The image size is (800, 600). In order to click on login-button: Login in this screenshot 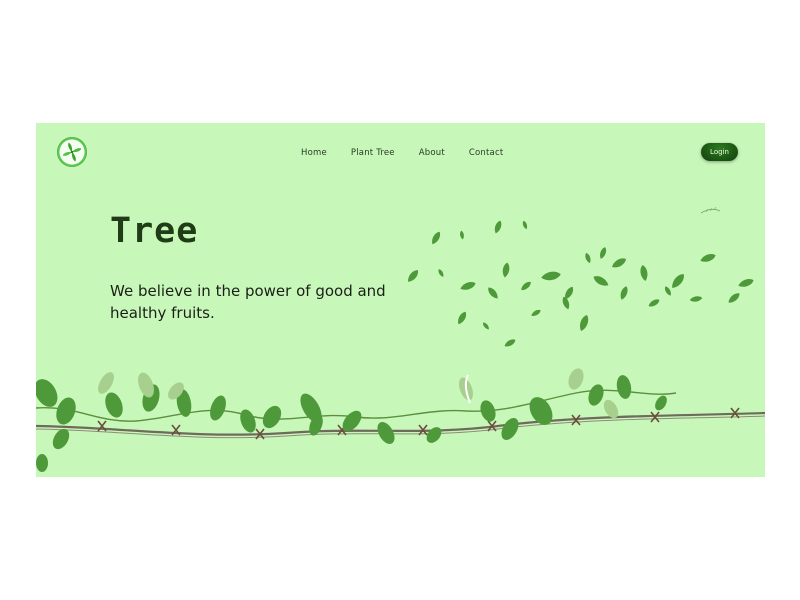, I will do `click(719, 152)`.